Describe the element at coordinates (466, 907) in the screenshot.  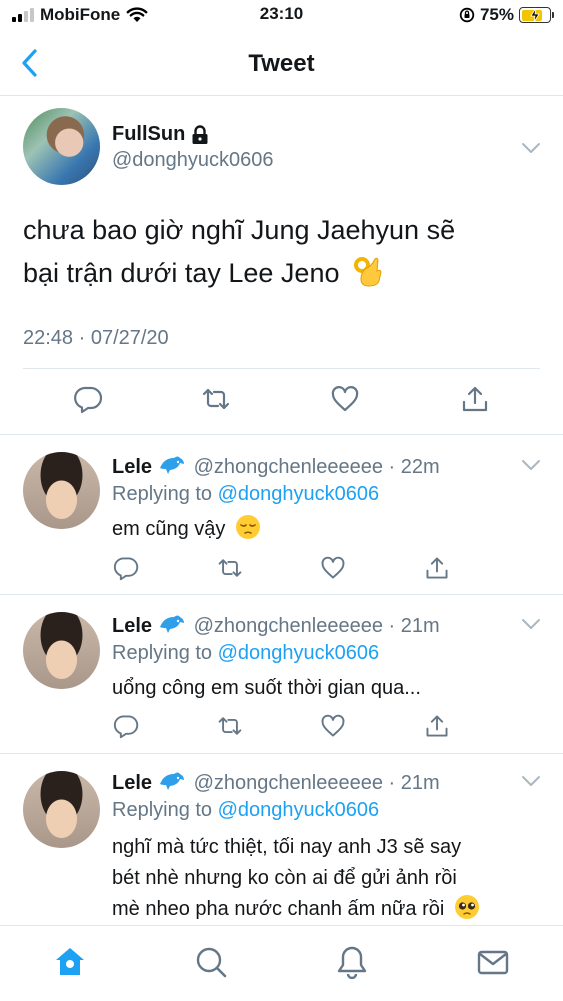
I see `pleading-face-emoji-icon` at that location.